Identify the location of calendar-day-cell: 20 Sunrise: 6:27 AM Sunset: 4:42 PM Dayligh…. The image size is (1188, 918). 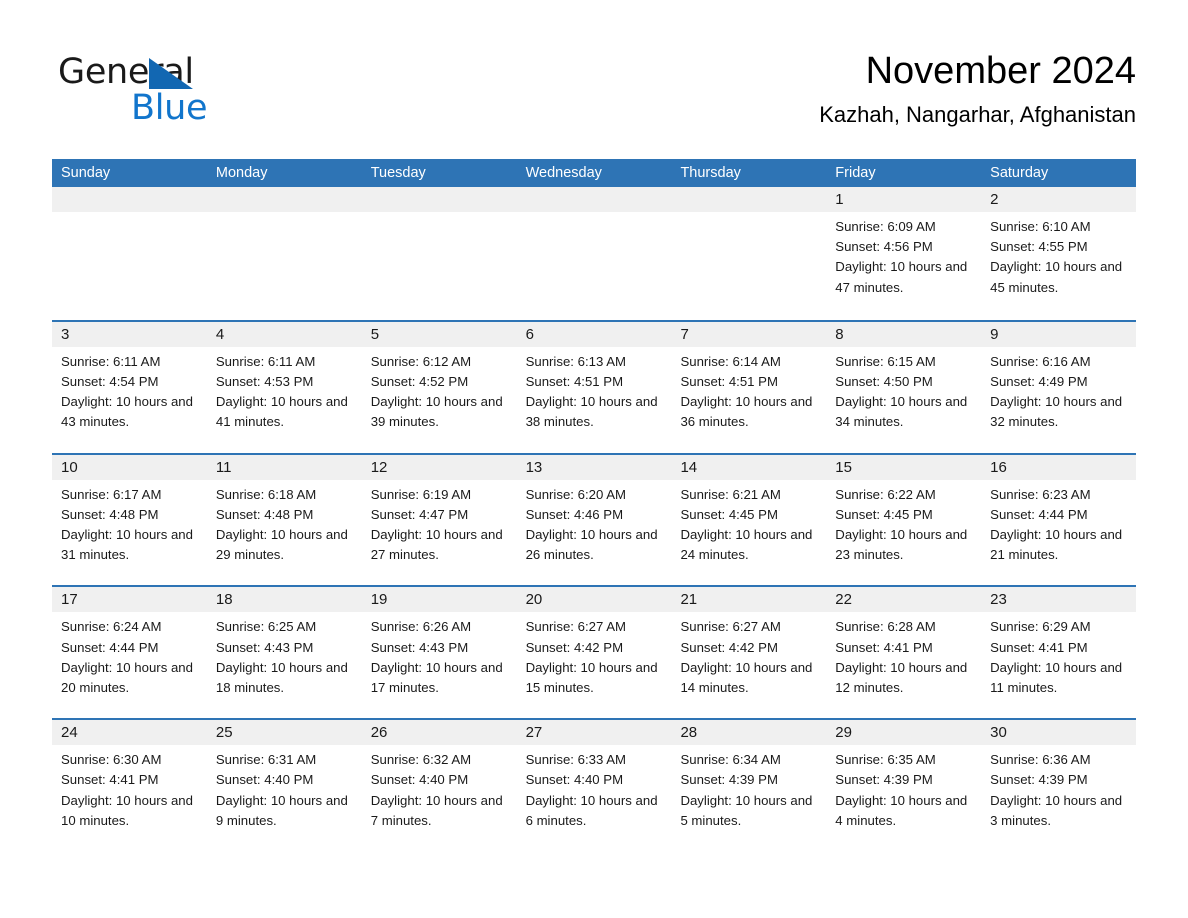
(594, 653).